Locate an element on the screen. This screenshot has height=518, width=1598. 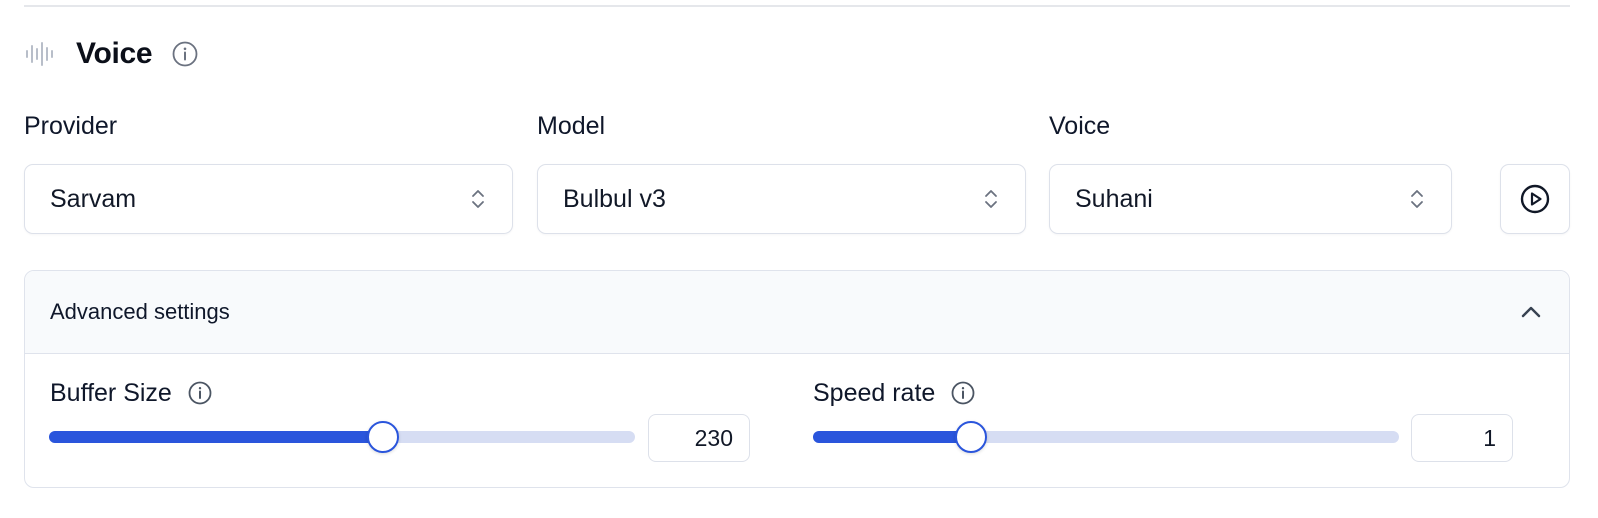
play-voice-button is located at coordinates (1535, 199).